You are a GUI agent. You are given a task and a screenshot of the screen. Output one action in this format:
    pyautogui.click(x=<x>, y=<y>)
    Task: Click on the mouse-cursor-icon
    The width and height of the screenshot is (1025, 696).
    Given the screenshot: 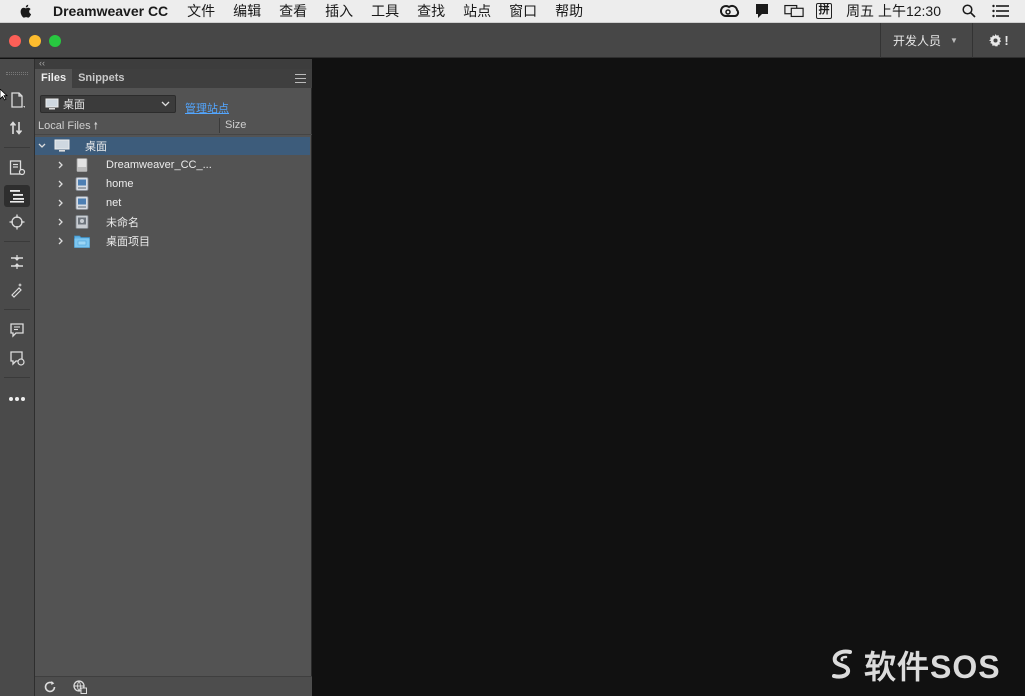 What is the action you would take?
    pyautogui.click(x=4, y=95)
    